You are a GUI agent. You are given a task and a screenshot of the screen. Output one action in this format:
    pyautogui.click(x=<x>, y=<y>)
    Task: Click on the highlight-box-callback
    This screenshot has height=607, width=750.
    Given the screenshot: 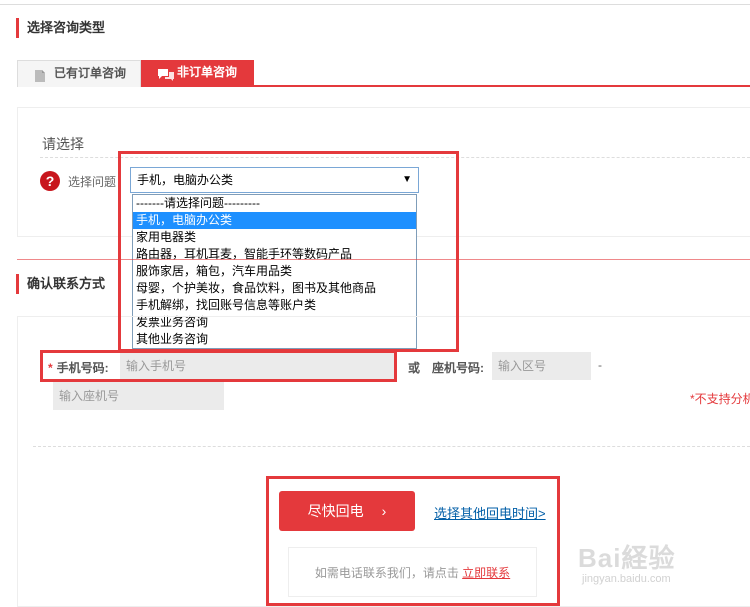 What is the action you would take?
    pyautogui.click(x=413, y=541)
    